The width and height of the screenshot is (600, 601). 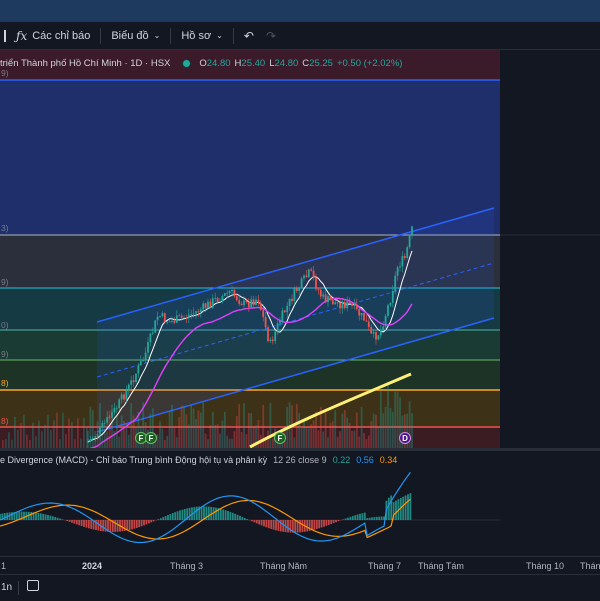 I want to click on function-fx-icon: ƒx, so click(x=21, y=36).